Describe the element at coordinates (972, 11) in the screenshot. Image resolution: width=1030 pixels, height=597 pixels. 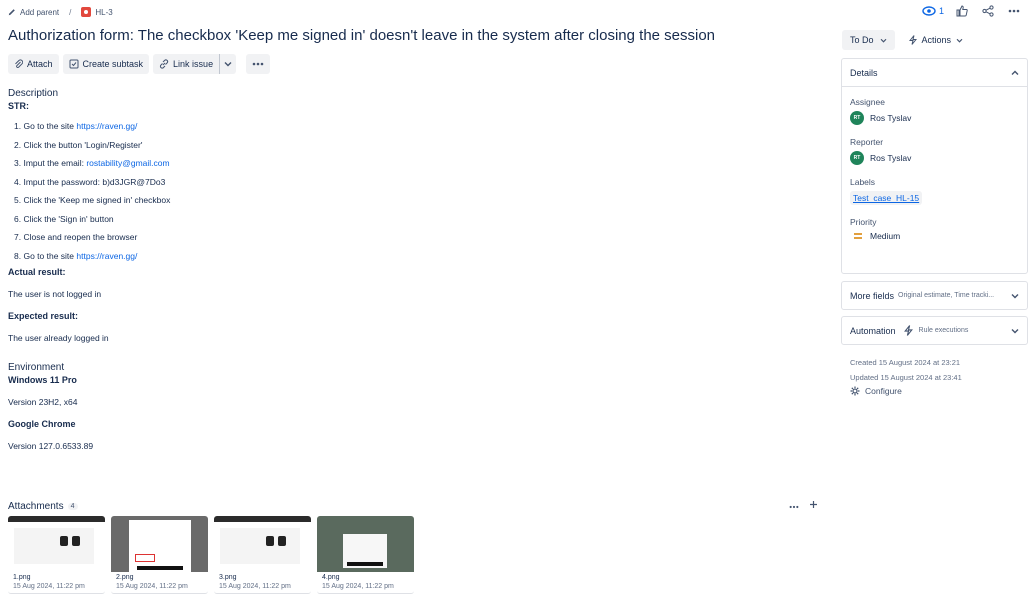
I see `header-actions: 1` at that location.